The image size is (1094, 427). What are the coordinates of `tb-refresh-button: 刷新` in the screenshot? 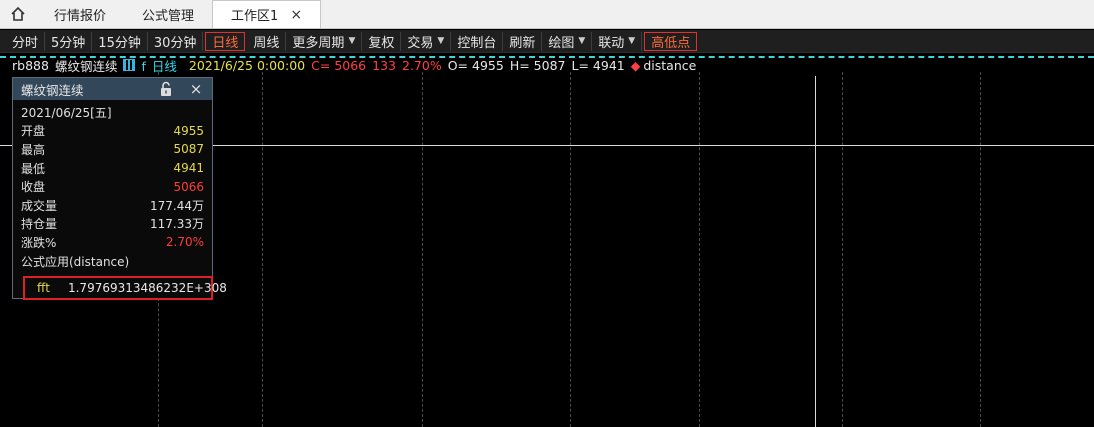 It's located at (523, 41).